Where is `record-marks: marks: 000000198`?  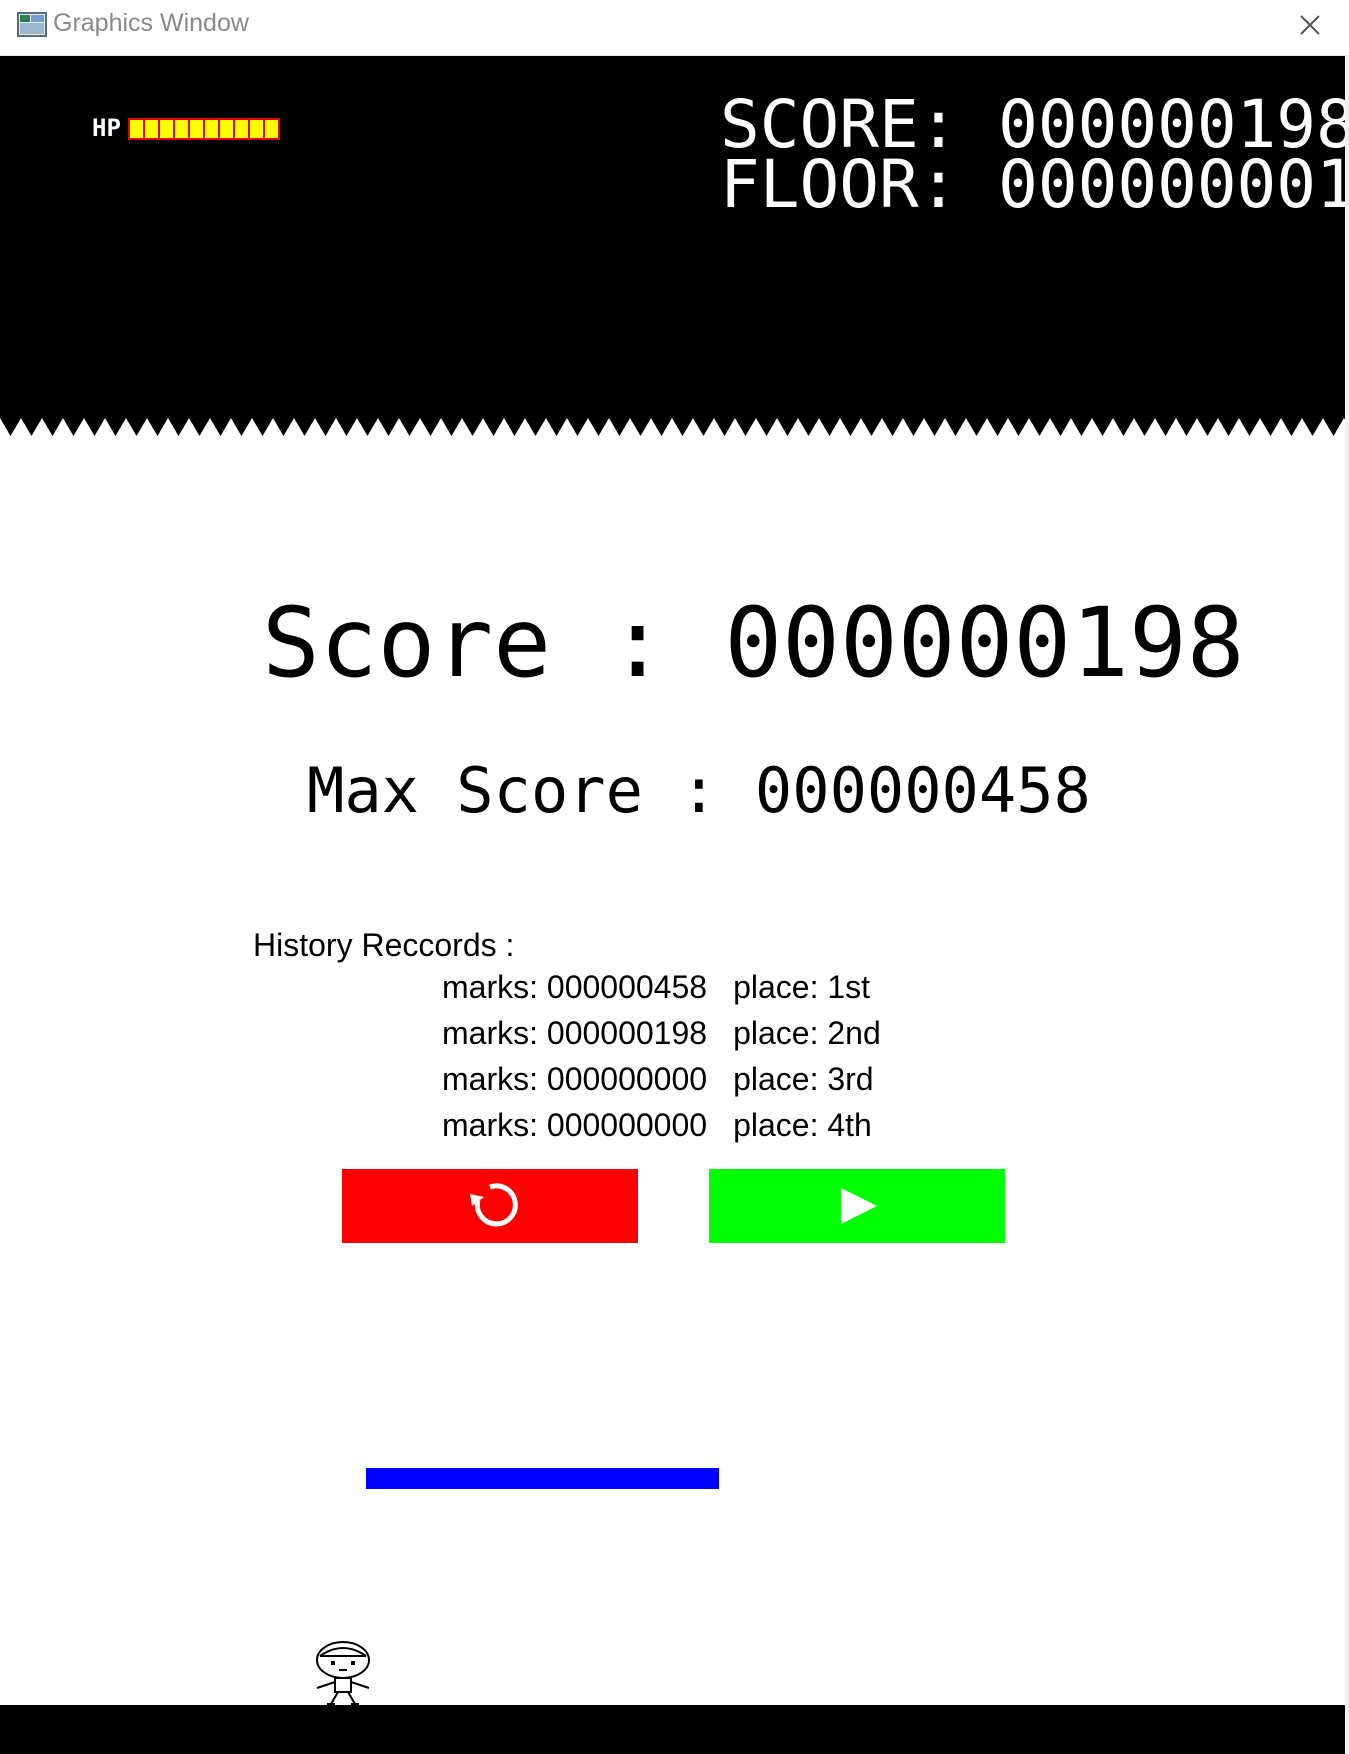 record-marks: marks: 000000198 is located at coordinates (575, 1033).